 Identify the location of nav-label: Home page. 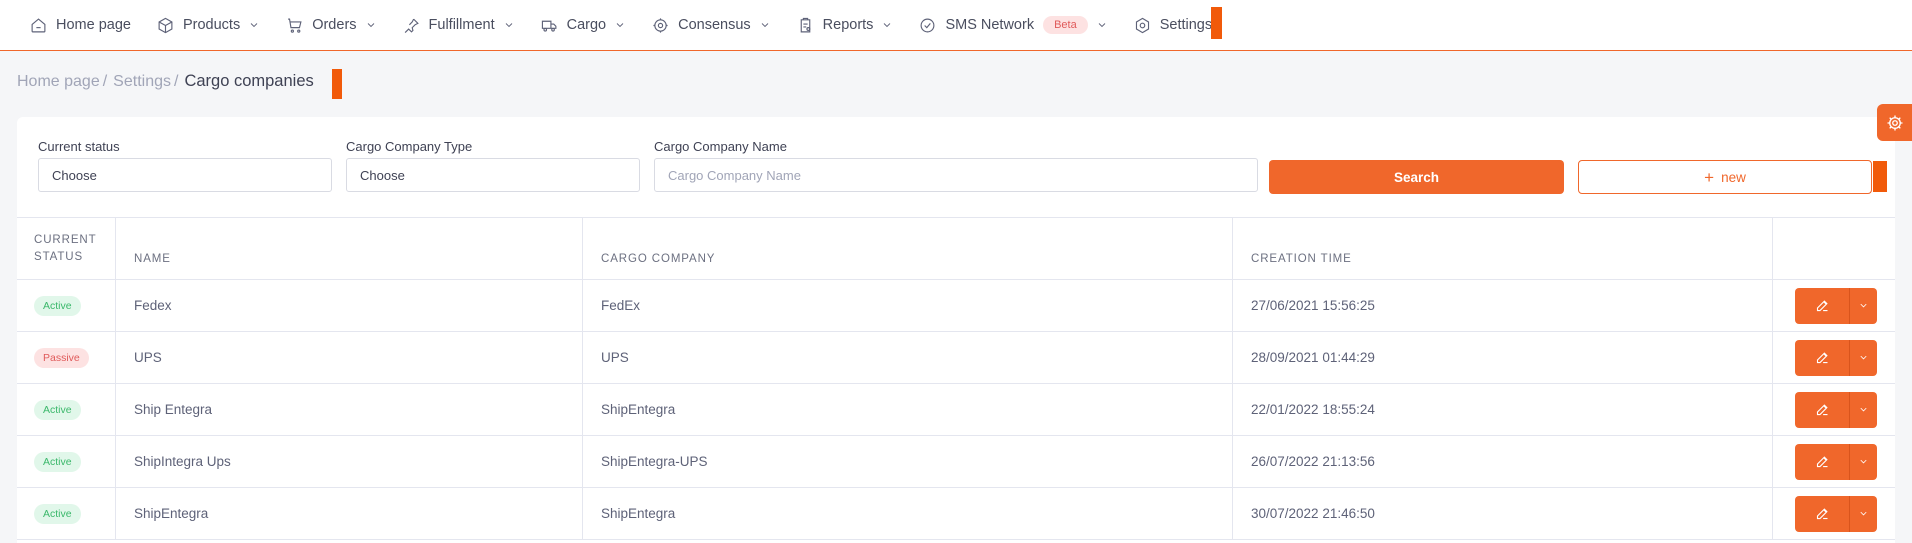
(93, 25).